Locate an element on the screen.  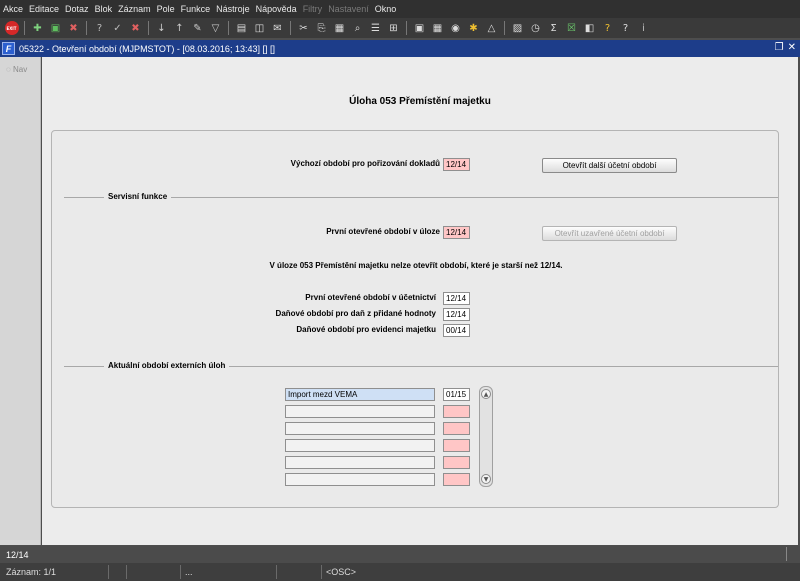
asset-period-label: Daňové období pro evidenci majetku is located at coordinates (366, 329).